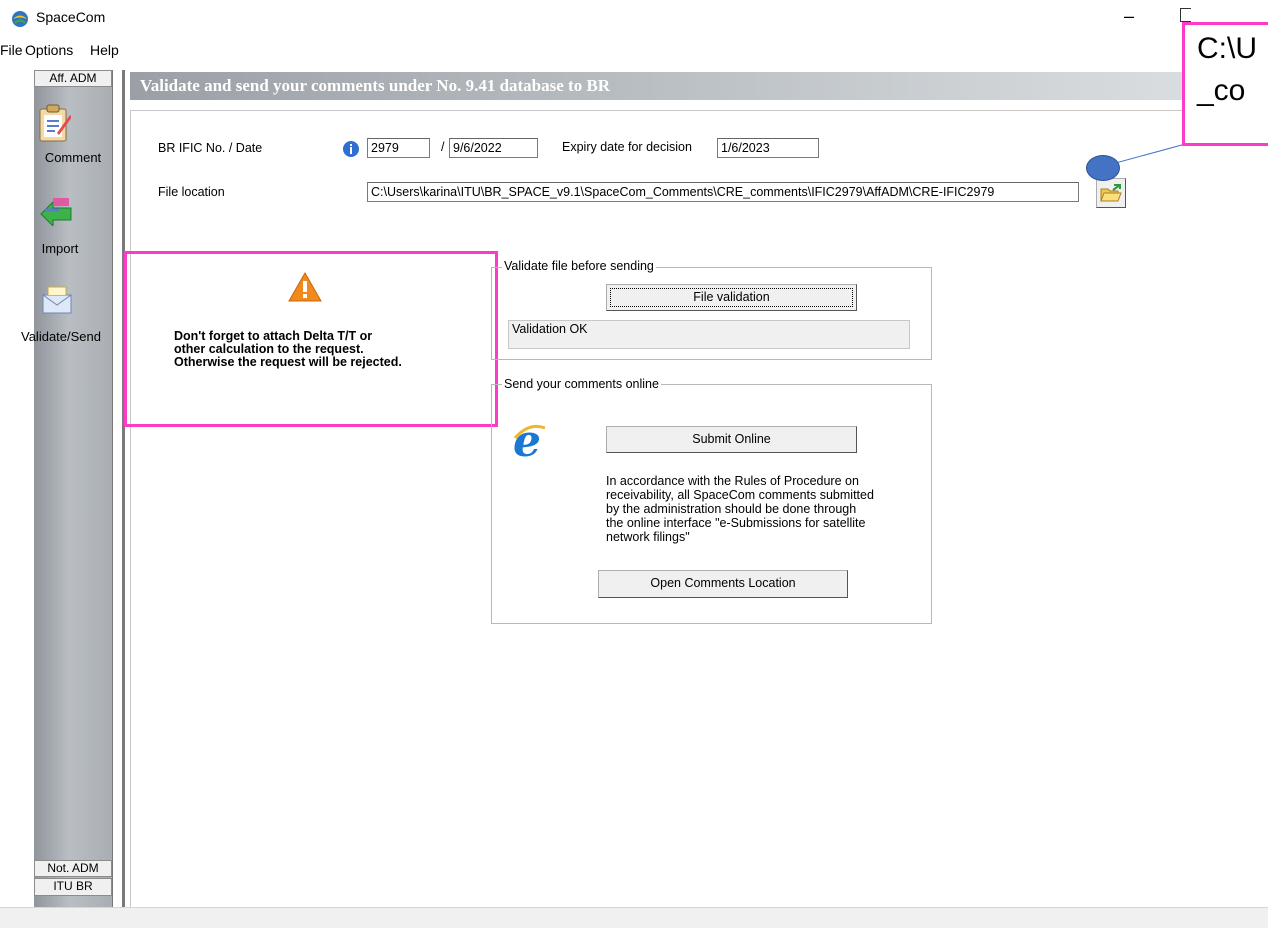 Image resolution: width=1268 pixels, height=928 pixels. I want to click on import-arrow-icon, so click(56, 212).